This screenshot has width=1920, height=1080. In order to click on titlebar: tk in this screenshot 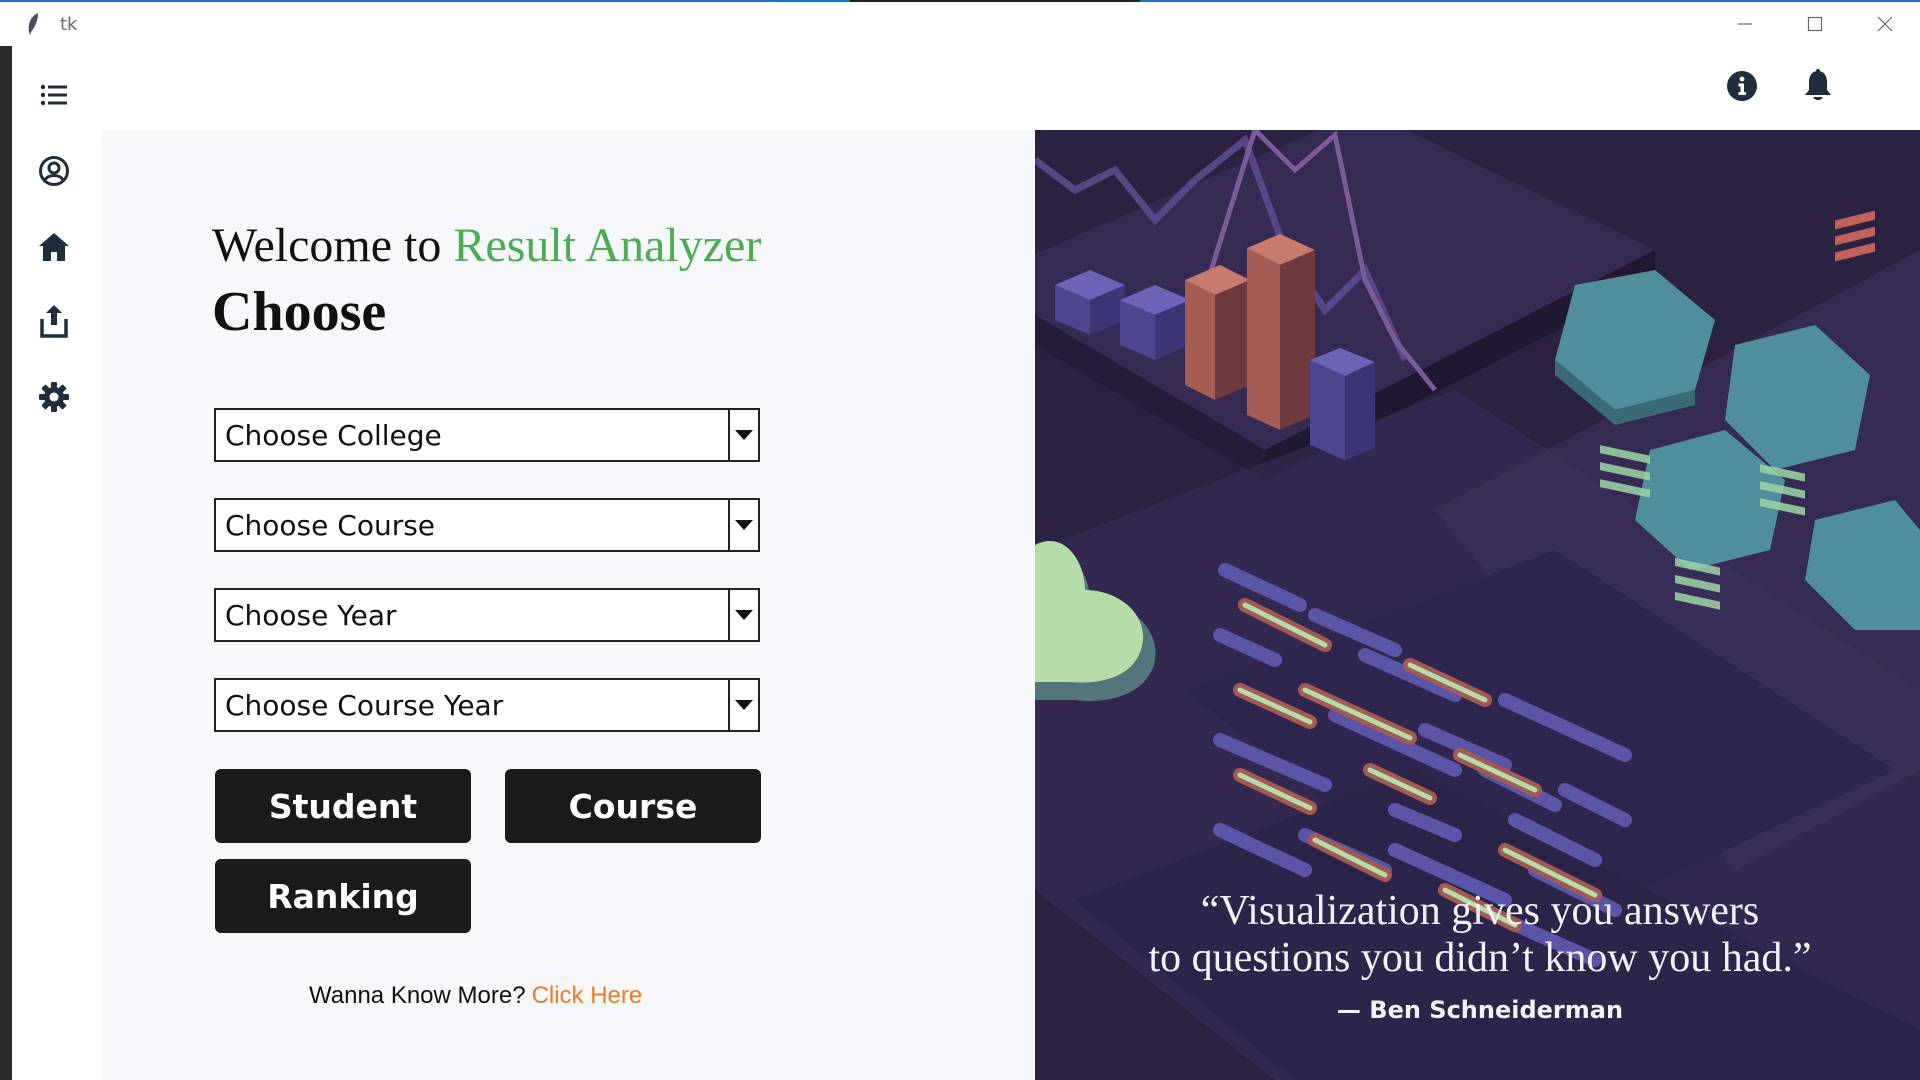, I will do `click(960, 24)`.